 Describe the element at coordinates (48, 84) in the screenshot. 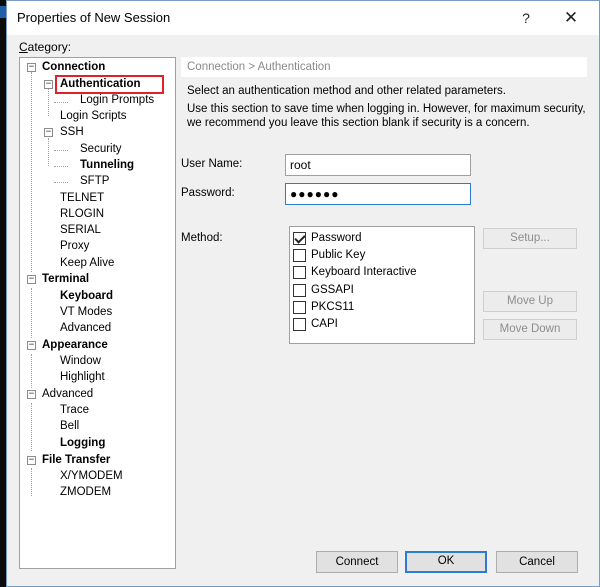

I see `collapse-authentication-icon: −` at that location.